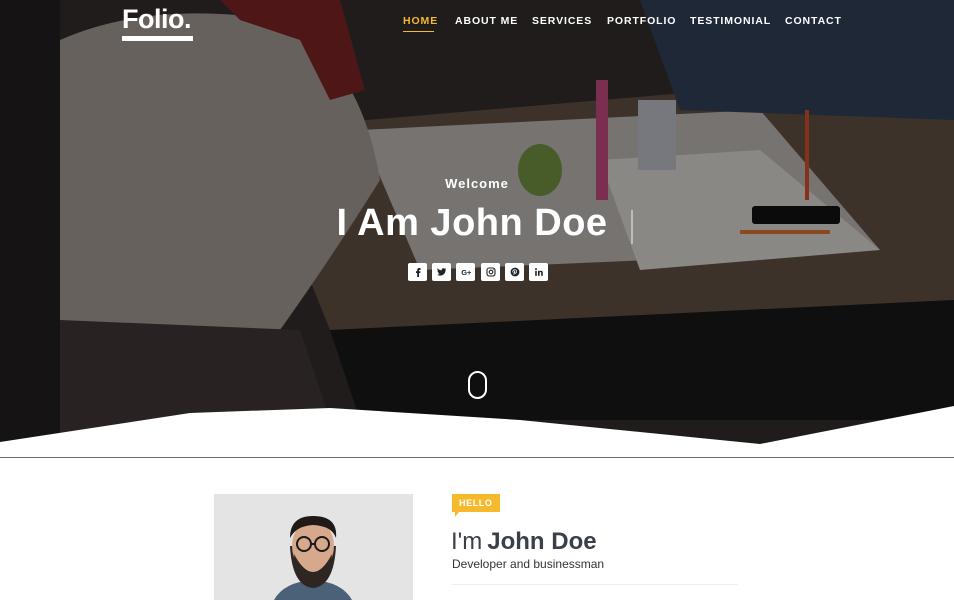  I want to click on twitter-icon, so click(441, 272).